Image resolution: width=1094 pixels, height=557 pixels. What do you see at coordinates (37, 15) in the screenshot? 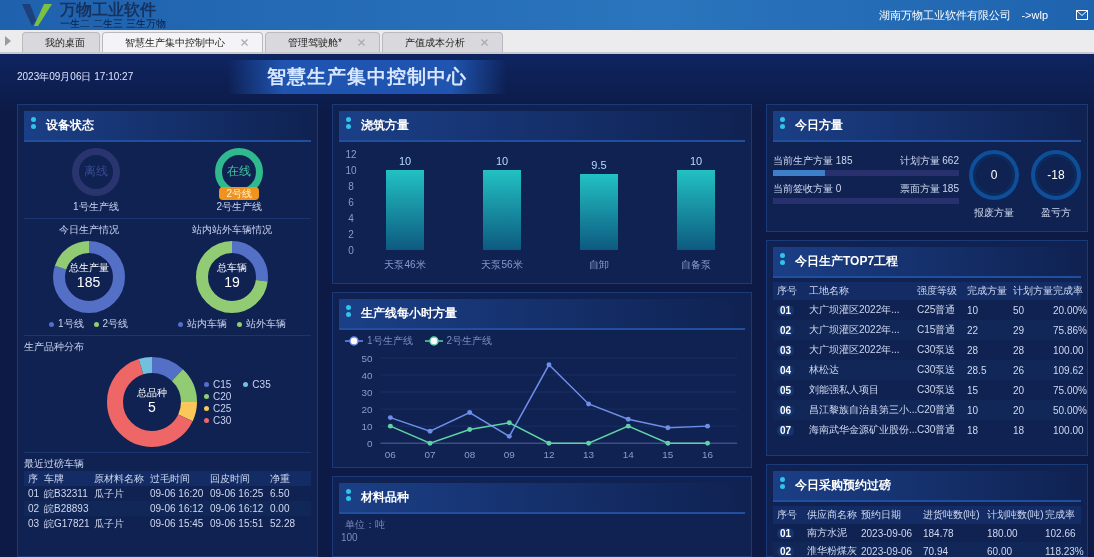
I see `logo-icon` at bounding box center [37, 15].